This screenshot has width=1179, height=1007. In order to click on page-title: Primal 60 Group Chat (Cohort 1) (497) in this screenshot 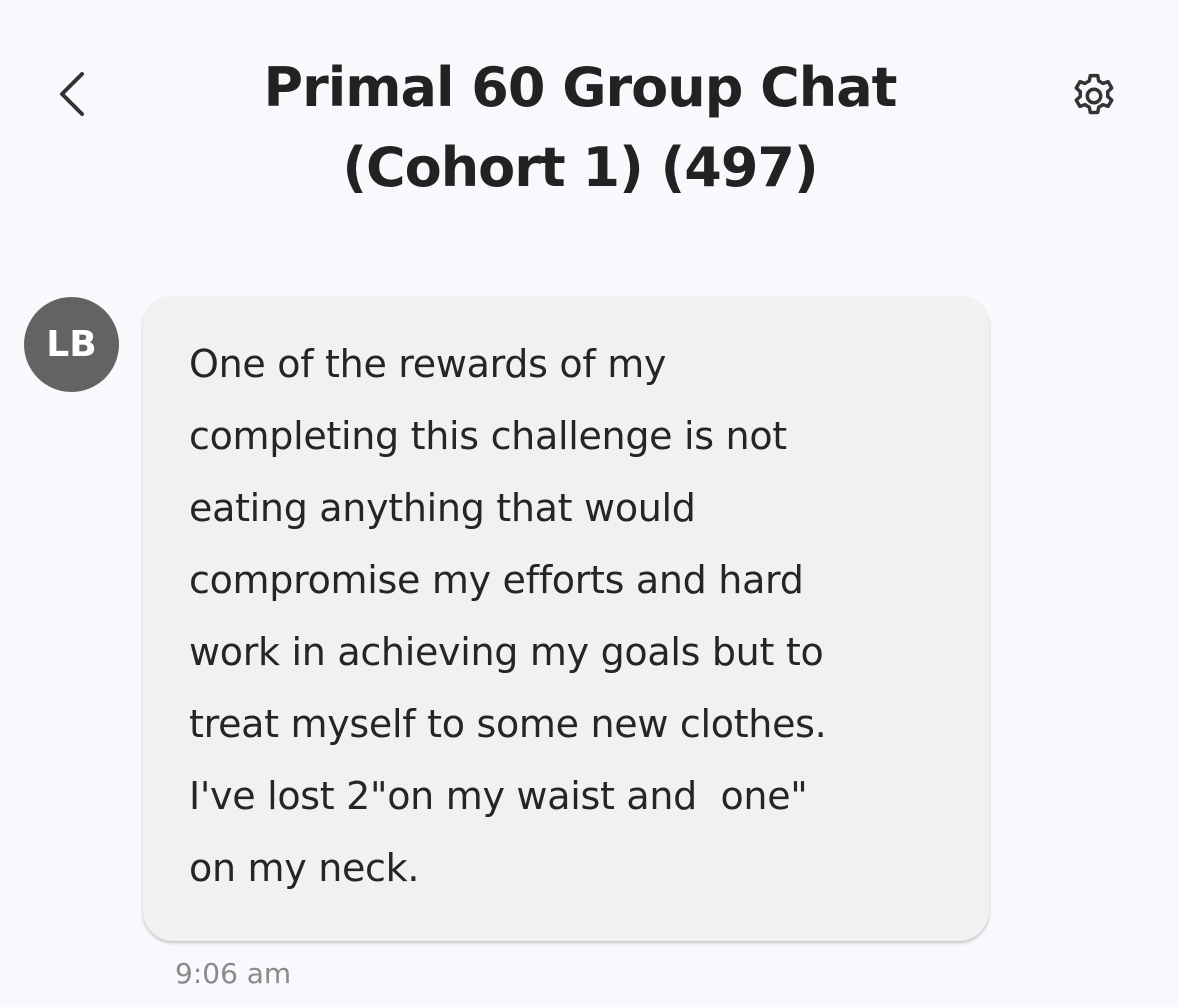, I will do `click(580, 127)`.